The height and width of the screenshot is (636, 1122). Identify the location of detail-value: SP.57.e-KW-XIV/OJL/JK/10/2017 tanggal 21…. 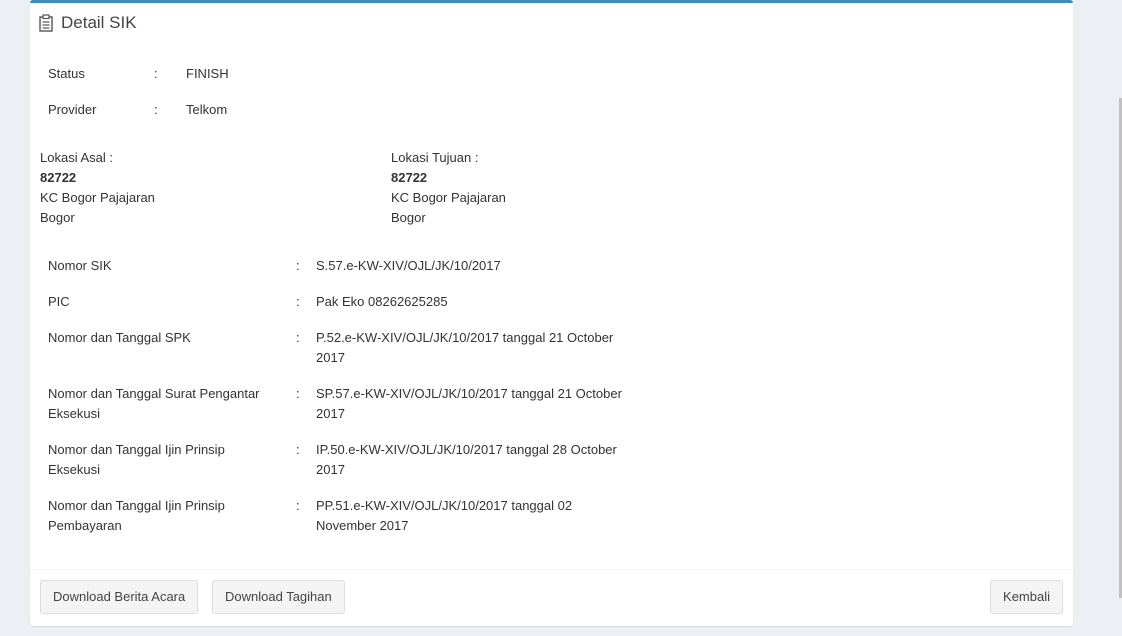
(469, 403).